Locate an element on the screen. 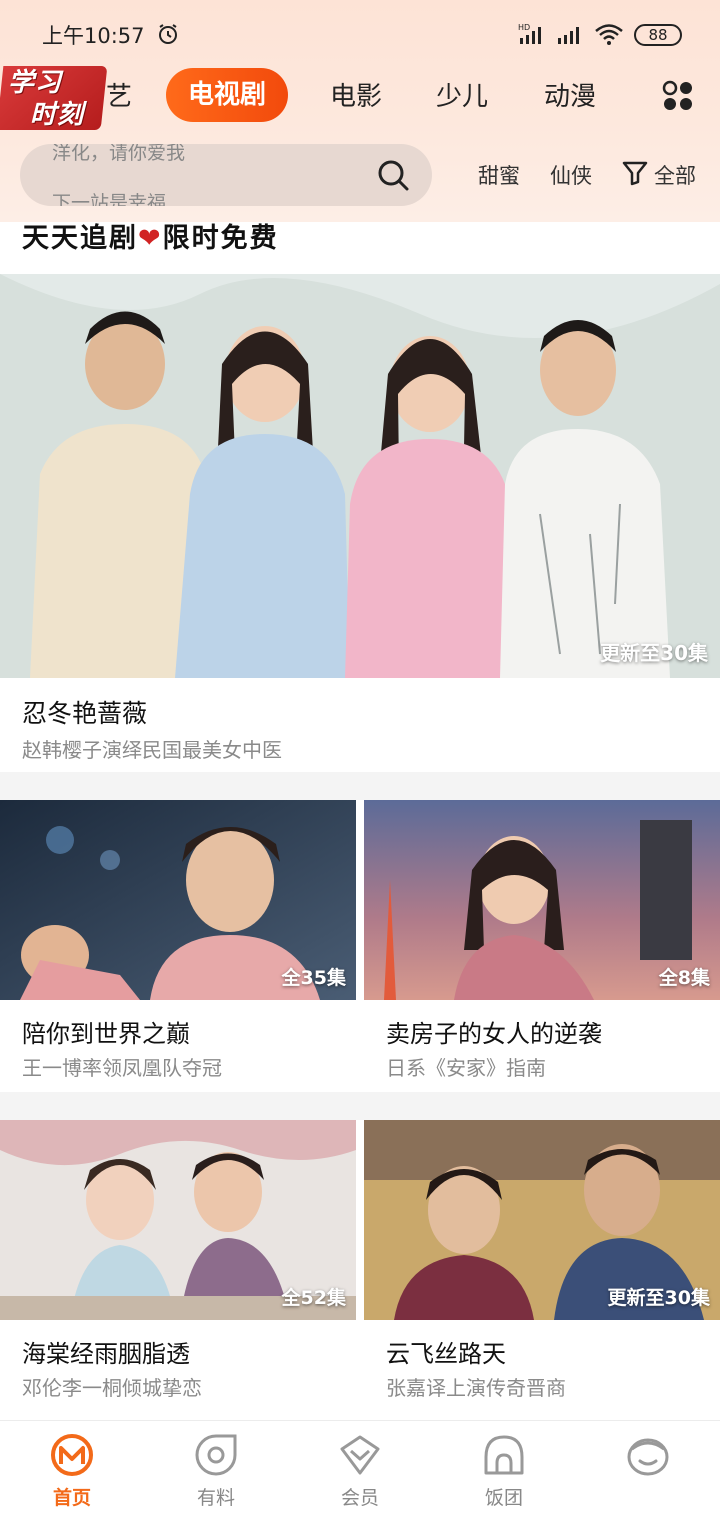  filter-all: 全部 is located at coordinates (675, 175).